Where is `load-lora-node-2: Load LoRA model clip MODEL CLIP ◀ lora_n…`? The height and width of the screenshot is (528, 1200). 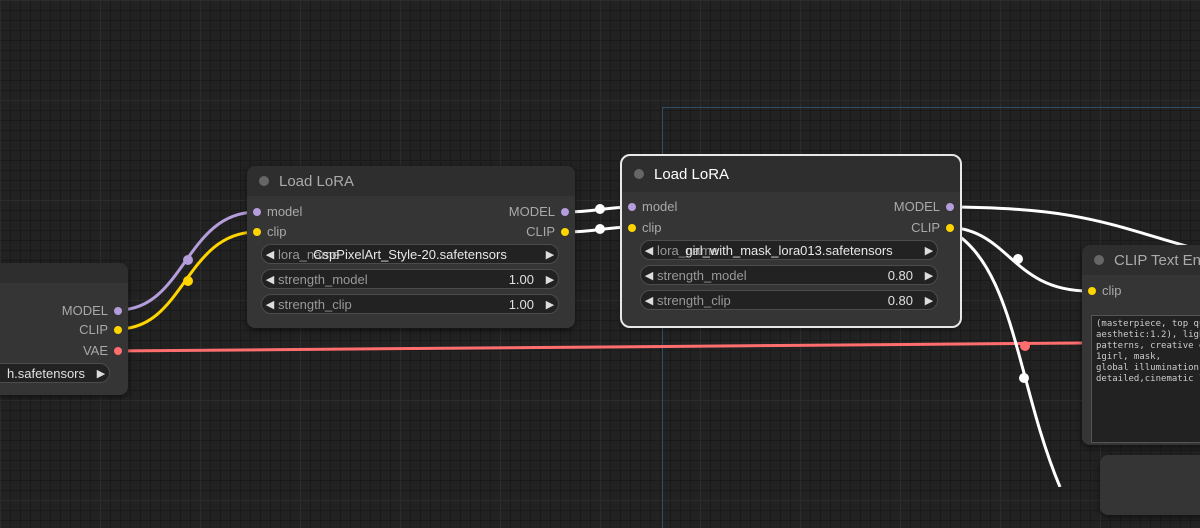
load-lora-node-2: Load LoRA model clip MODEL CLIP ◀ lora_n… is located at coordinates (791, 241).